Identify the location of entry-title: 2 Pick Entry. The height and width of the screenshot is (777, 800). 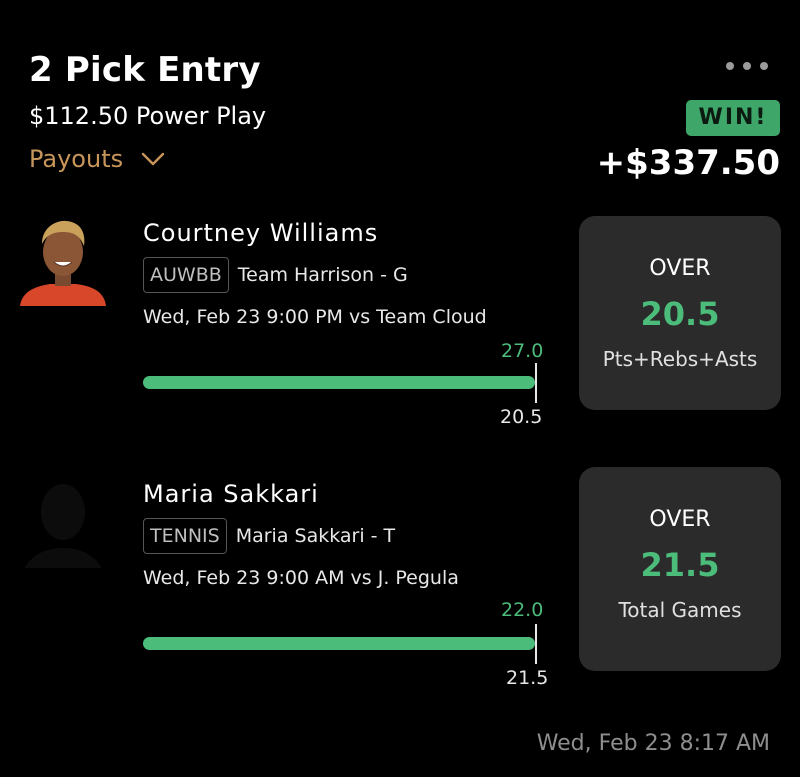
(145, 70).